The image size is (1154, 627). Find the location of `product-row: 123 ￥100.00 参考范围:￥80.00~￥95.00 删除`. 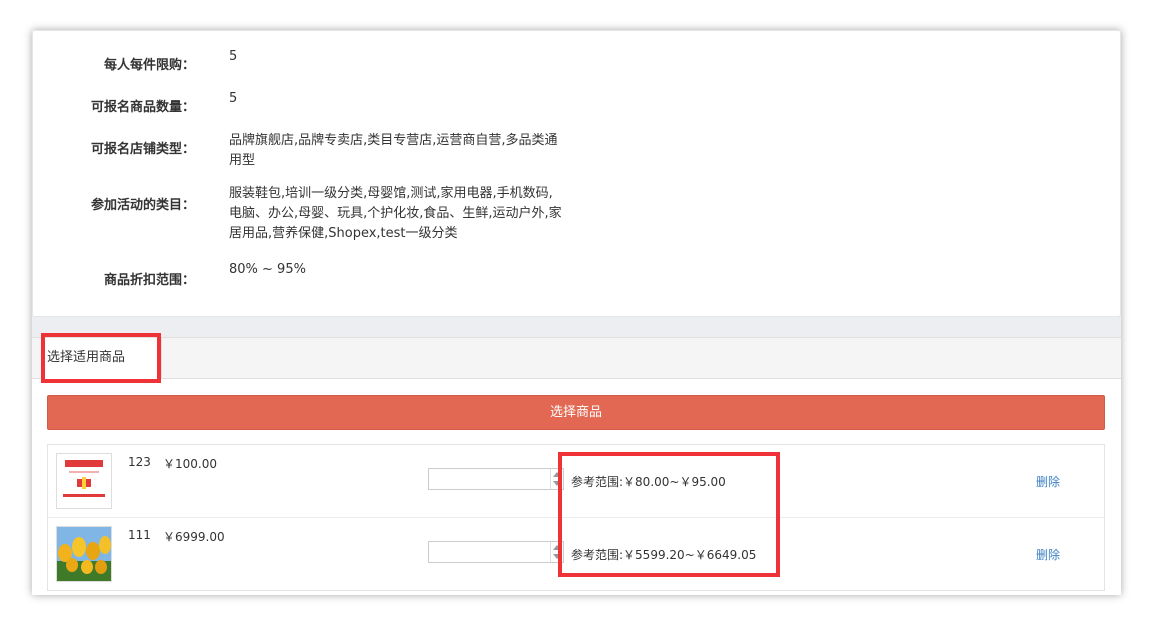

product-row: 123 ￥100.00 参考范围:￥80.00~￥95.00 删除 is located at coordinates (576, 481).